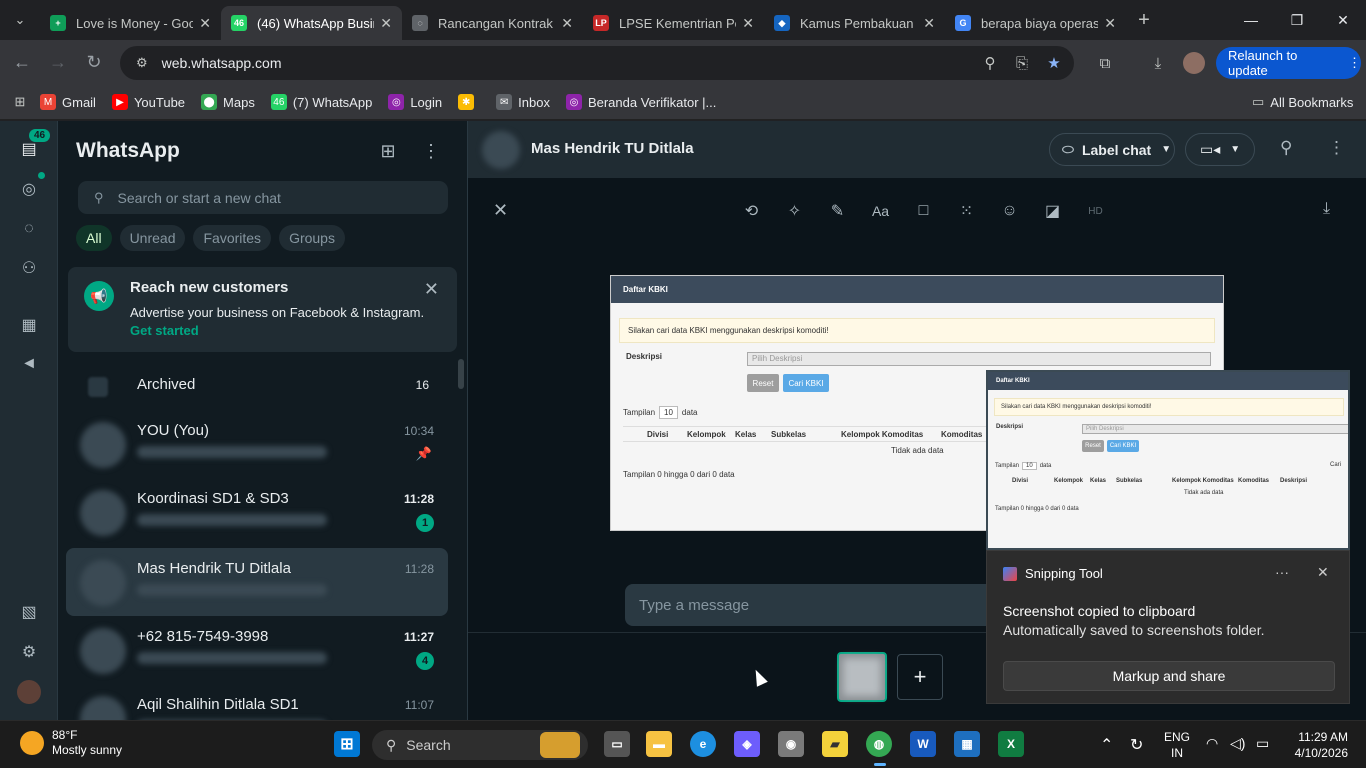 This screenshot has width=1366, height=768. Describe the element at coordinates (321, 102) in the screenshot. I see `bookmark-item: 46 (7) WhatsApp` at that location.